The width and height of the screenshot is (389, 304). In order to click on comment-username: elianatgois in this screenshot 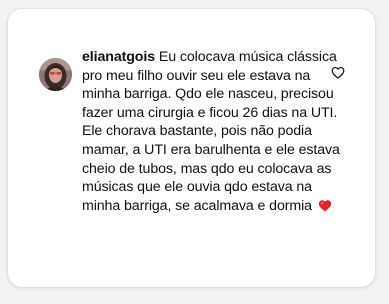, I will do `click(118, 57)`.